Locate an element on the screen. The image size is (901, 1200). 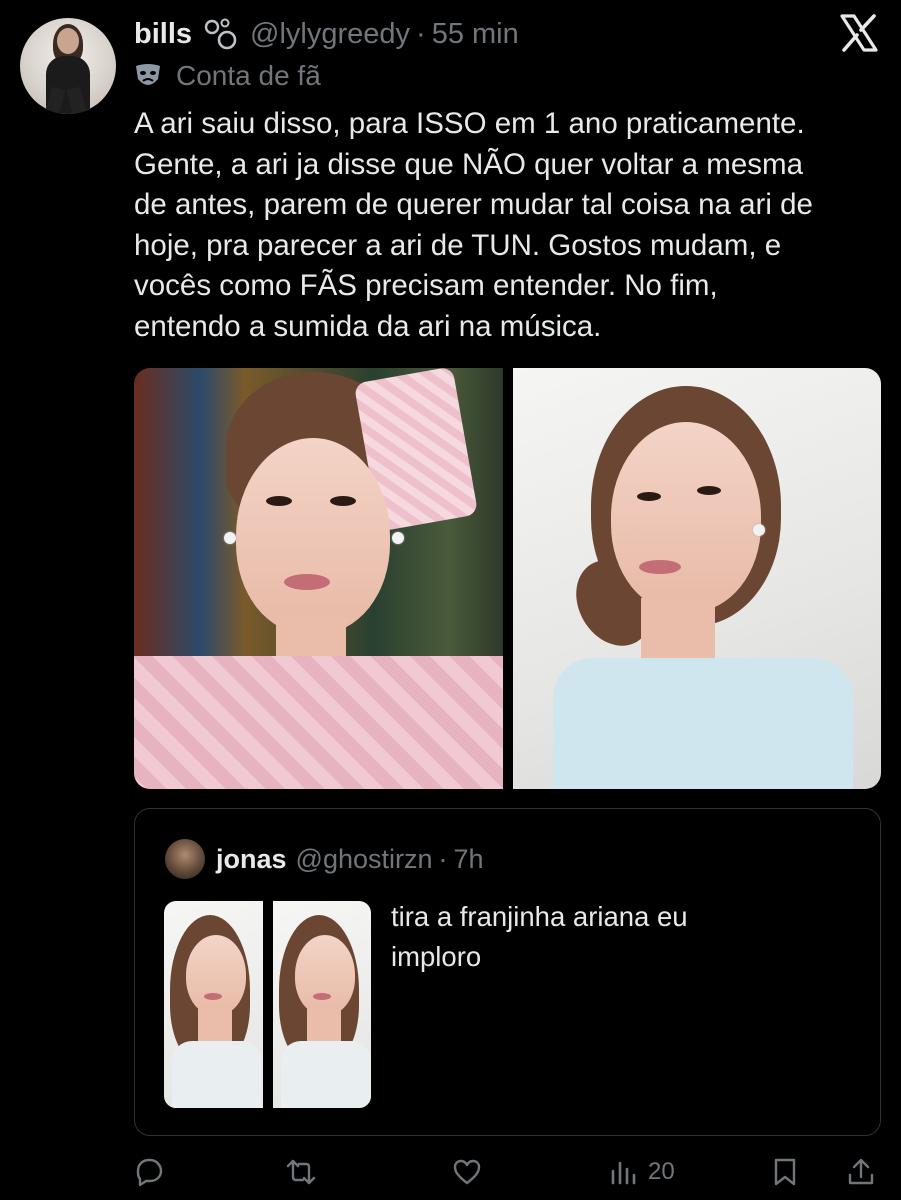
account-label-row: Conta de fã is located at coordinates (227, 76).